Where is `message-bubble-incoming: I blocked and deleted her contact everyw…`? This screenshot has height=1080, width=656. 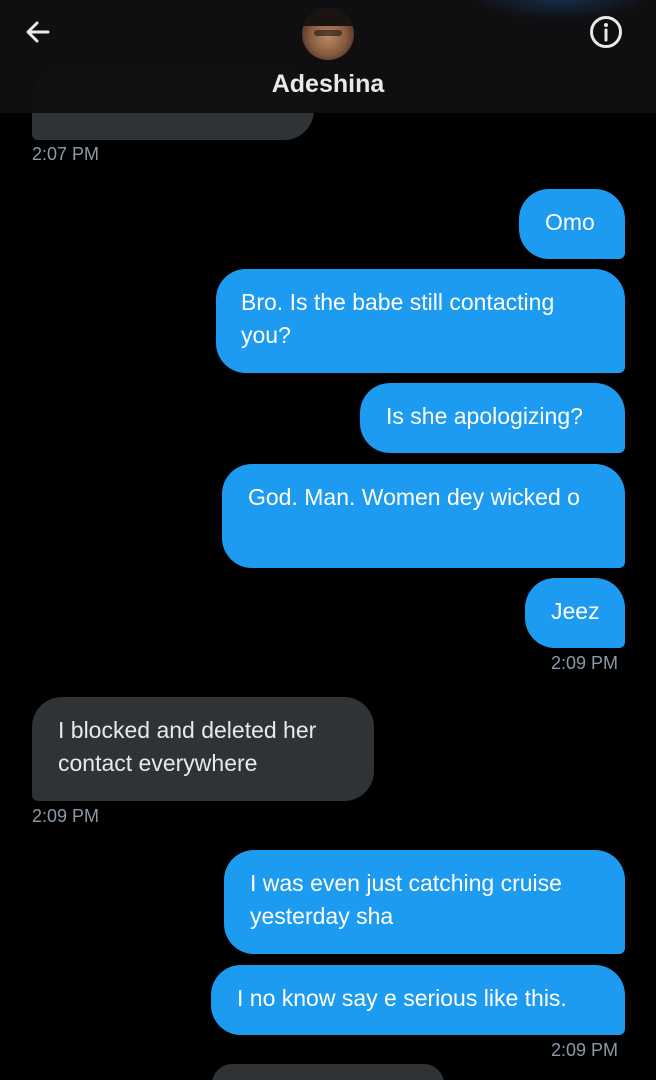 message-bubble-incoming: I blocked and deleted her contact everyw… is located at coordinates (203, 749).